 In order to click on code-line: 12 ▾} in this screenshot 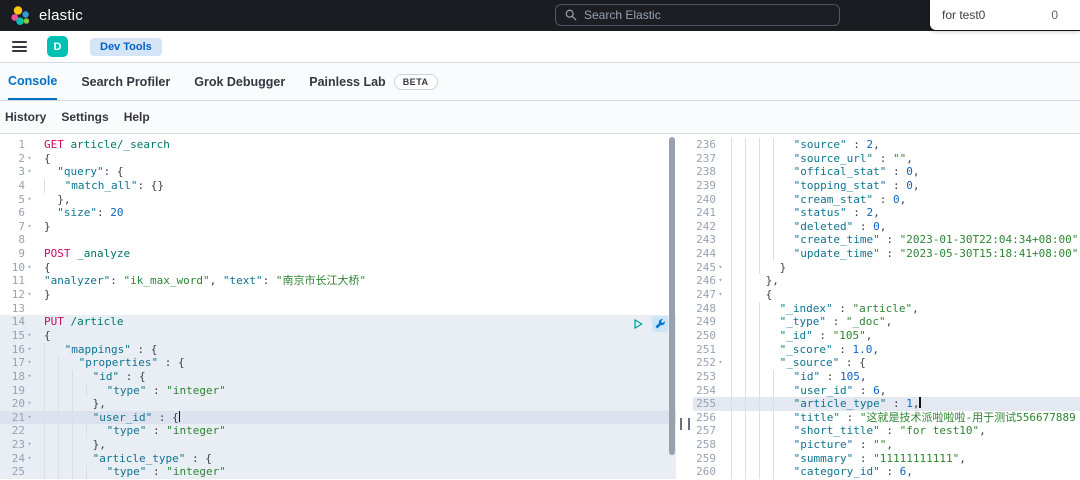, I will do `click(338, 295)`.